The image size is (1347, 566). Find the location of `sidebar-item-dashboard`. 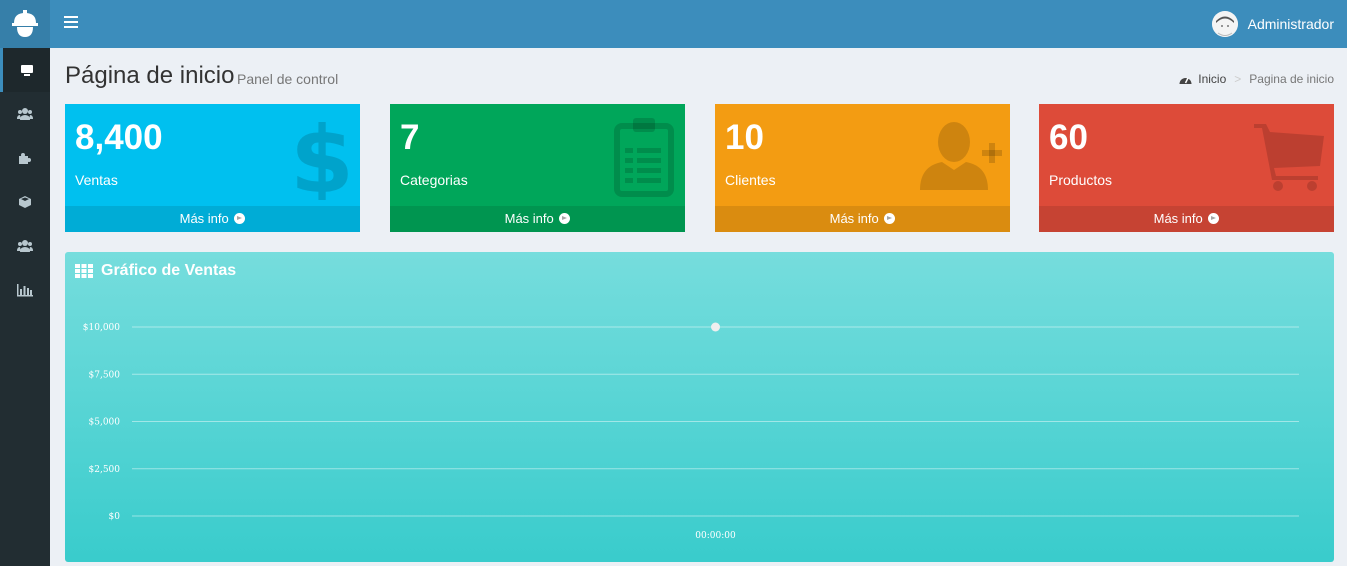

sidebar-item-dashboard is located at coordinates (25, 70).